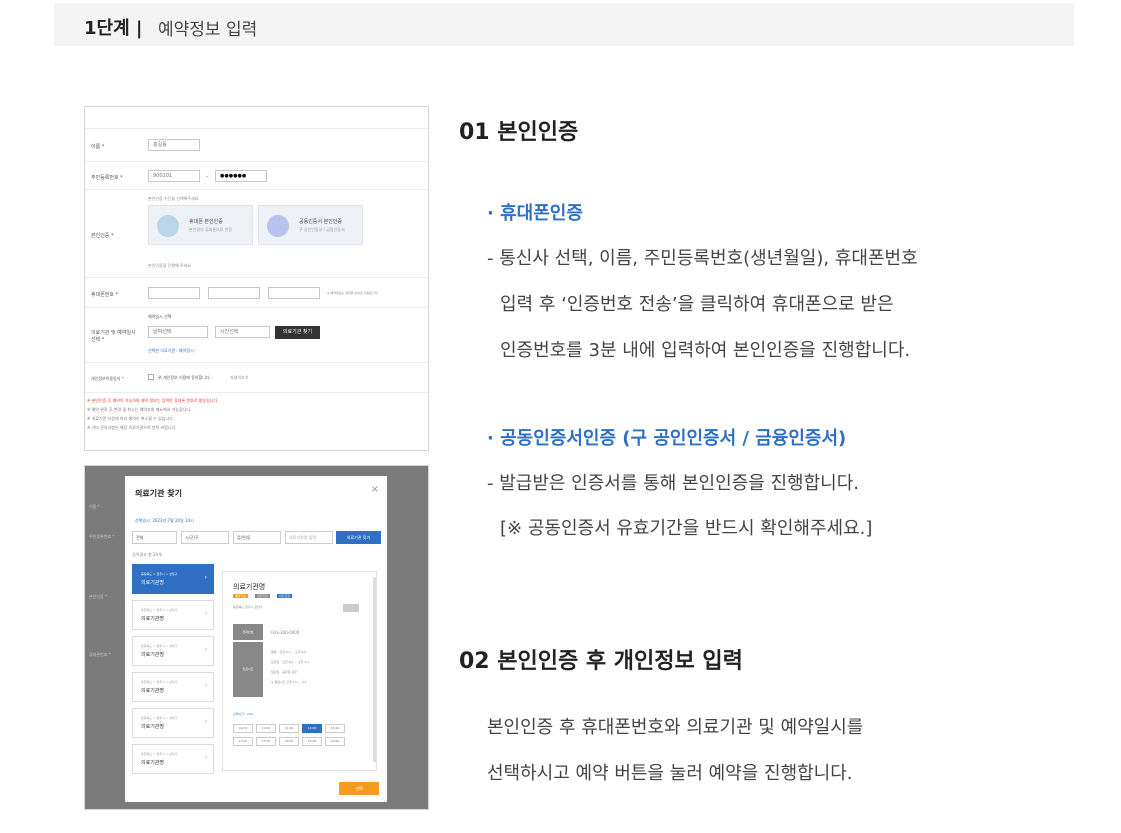 The image size is (1121, 833). I want to click on form-label-rrn: 주민등록번호 *, so click(107, 178).